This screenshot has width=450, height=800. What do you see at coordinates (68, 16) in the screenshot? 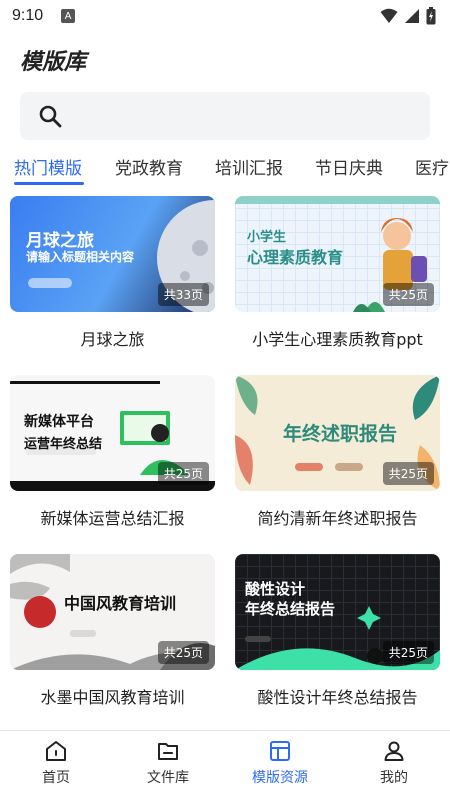
I see `status-notification-icon: A` at bounding box center [68, 16].